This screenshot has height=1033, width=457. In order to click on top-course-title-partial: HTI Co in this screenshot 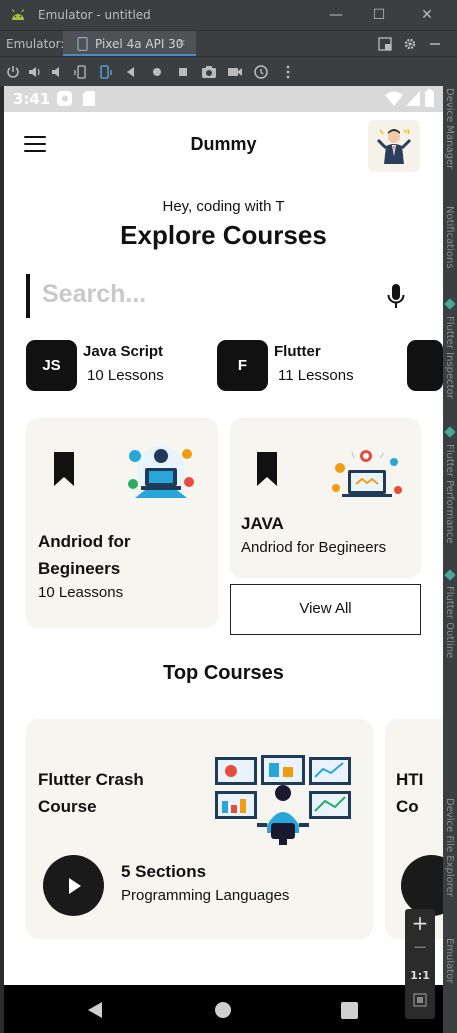, I will do `click(410, 793)`.